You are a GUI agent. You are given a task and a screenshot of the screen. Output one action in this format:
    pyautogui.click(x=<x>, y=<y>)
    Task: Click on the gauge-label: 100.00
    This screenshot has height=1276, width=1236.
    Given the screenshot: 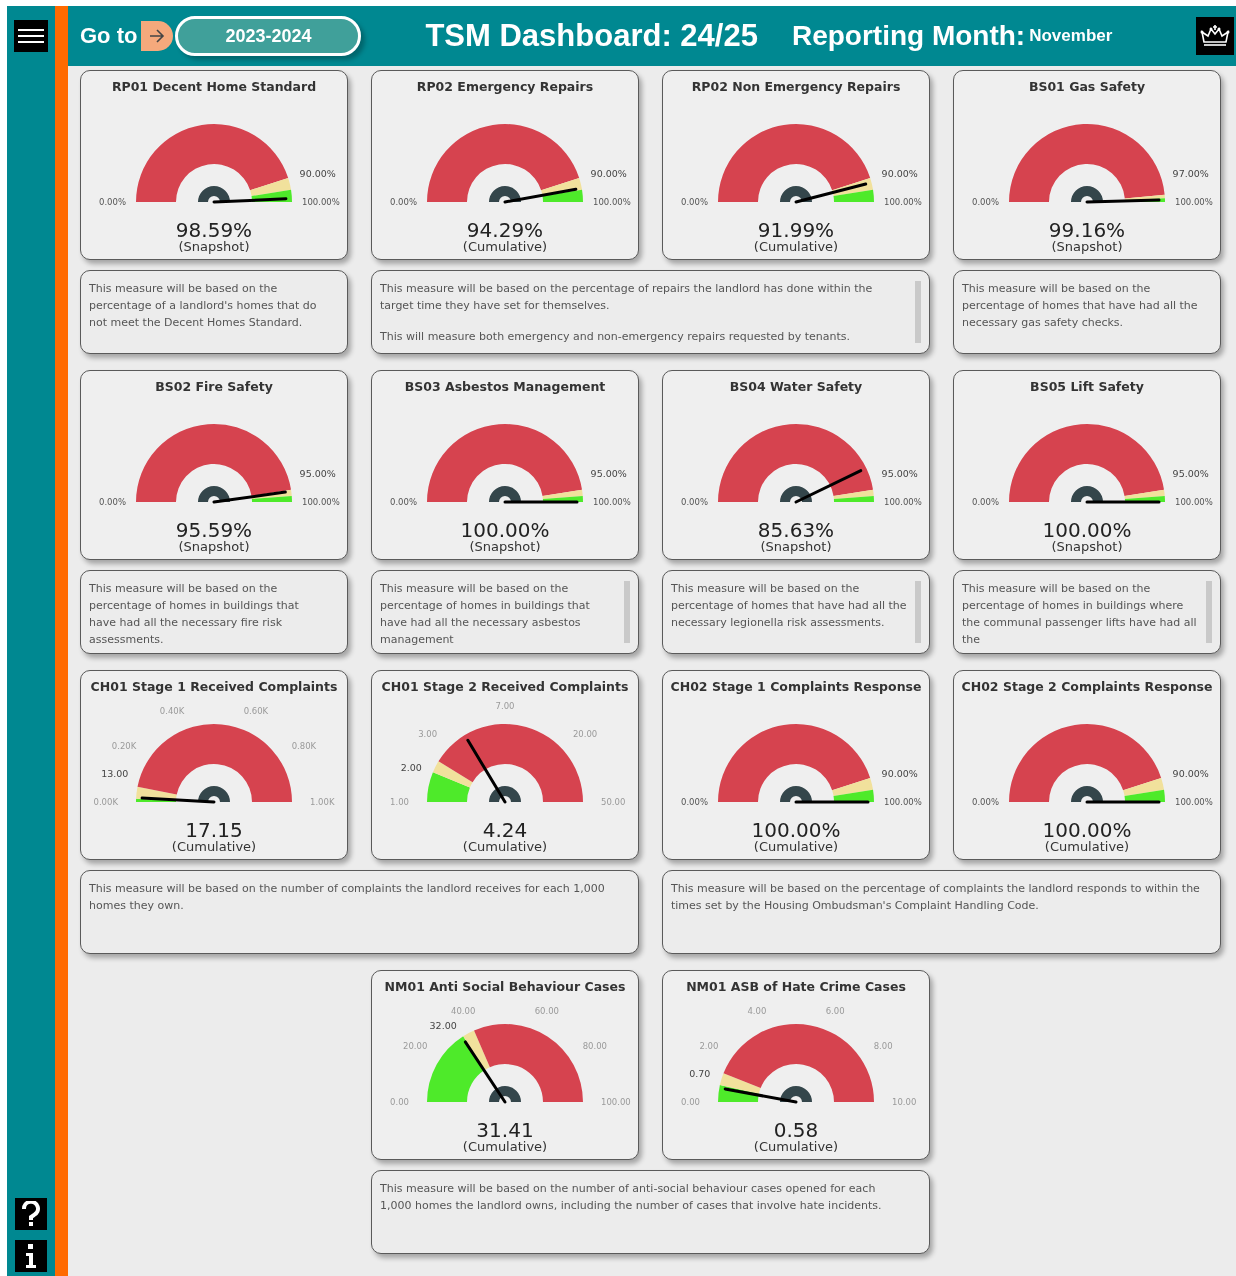 What is the action you would take?
    pyautogui.click(x=616, y=1102)
    